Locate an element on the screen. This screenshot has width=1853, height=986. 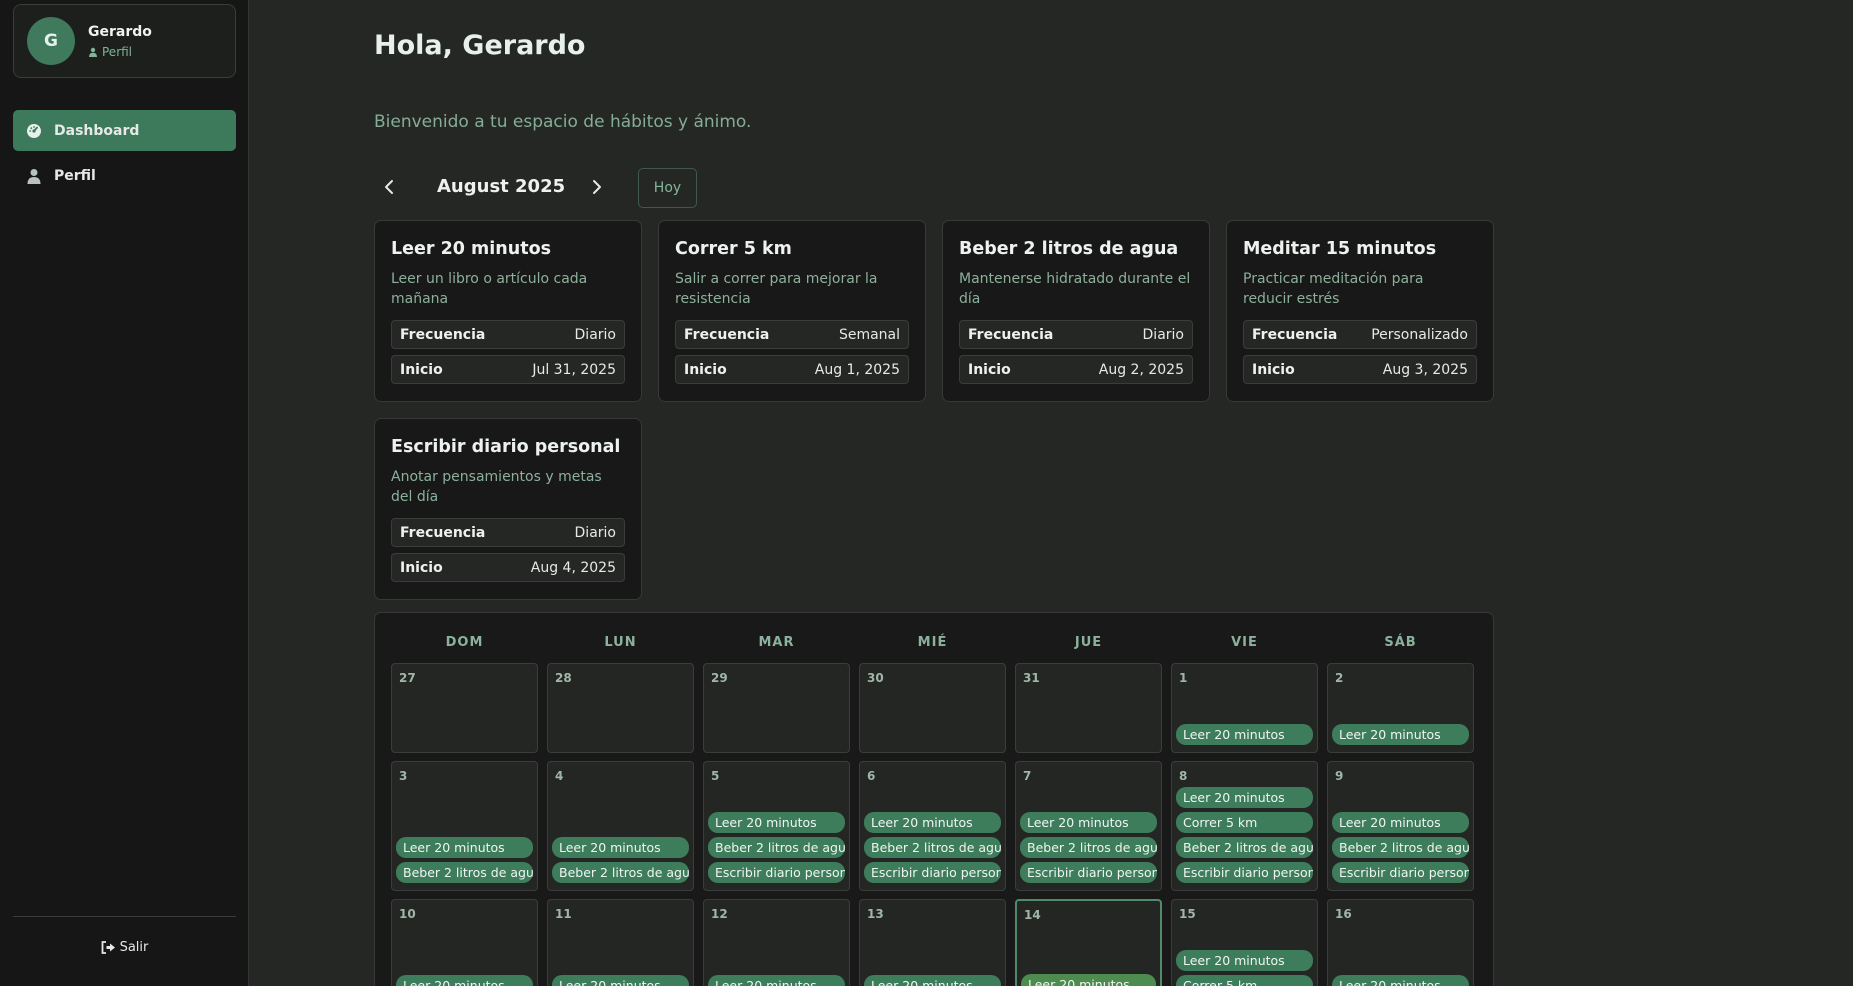
start-value: Jul 31, 2025 is located at coordinates (574, 369).